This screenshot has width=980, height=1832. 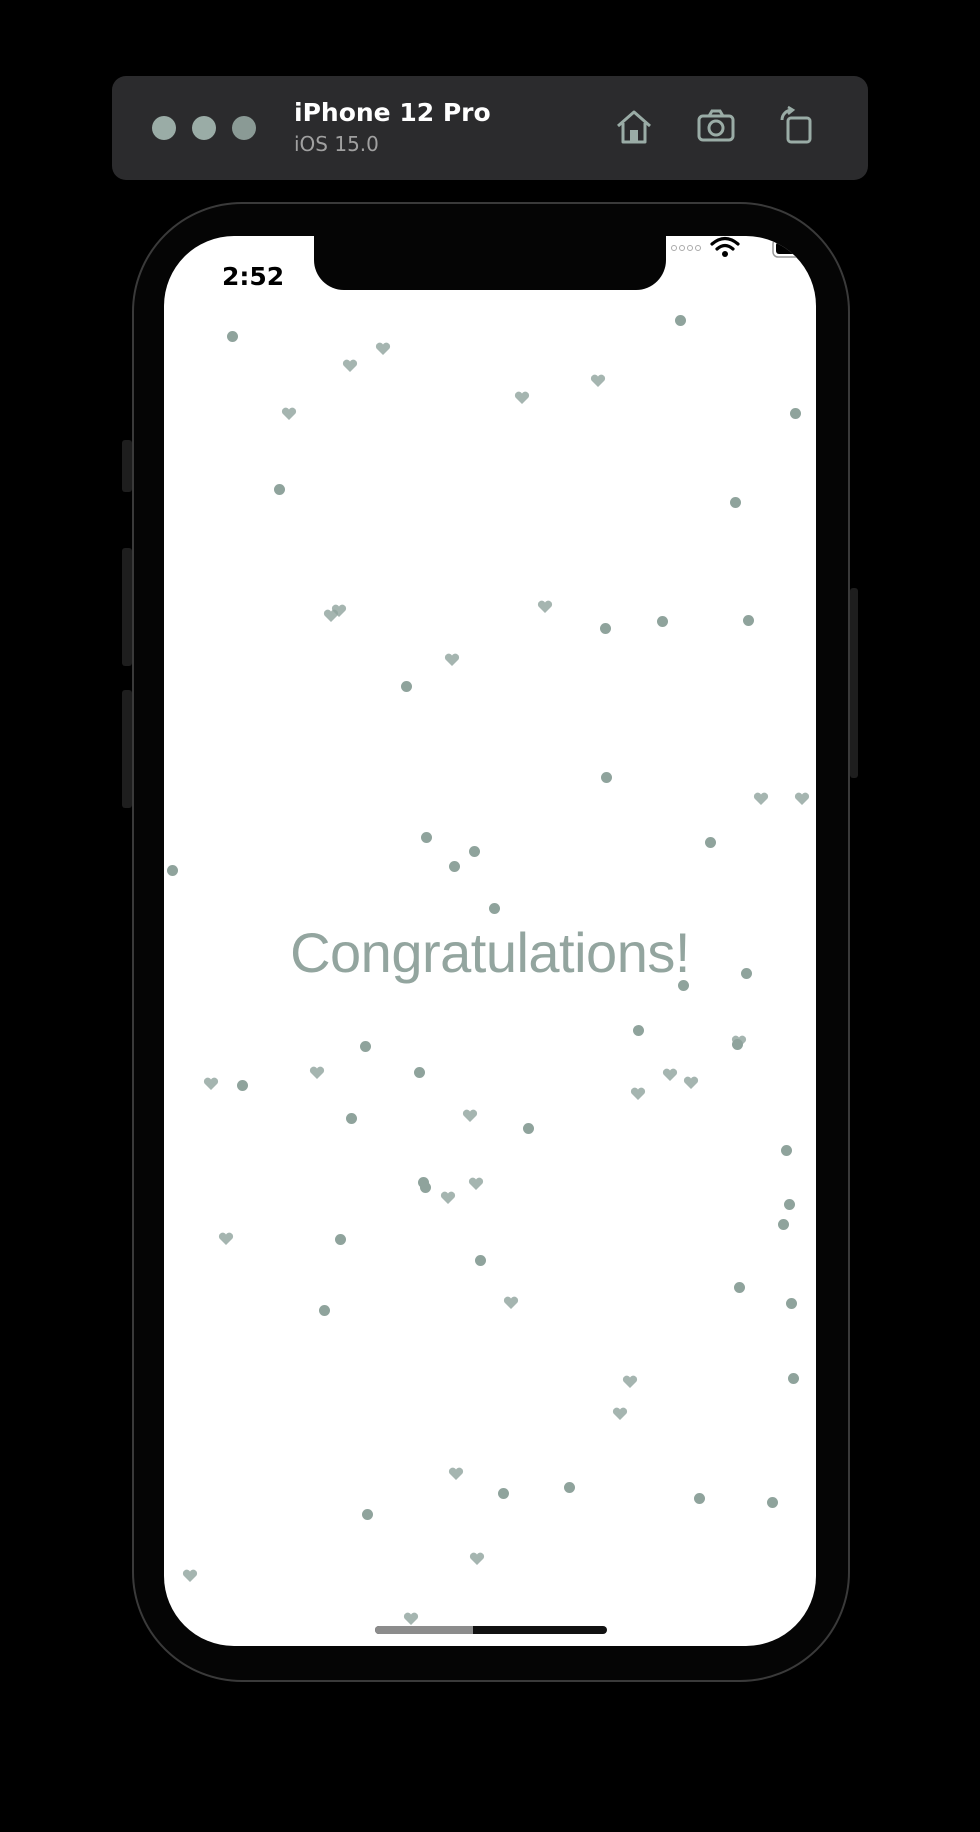 What do you see at coordinates (392, 112) in the screenshot?
I see `device-name: iPhone 12 Pro` at bounding box center [392, 112].